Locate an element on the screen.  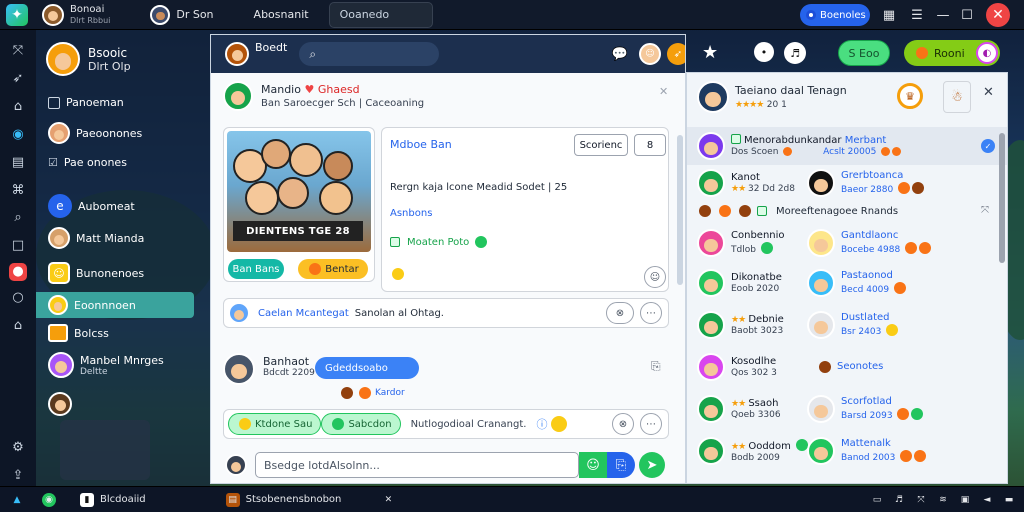
green-action-button: S Eoo is located at coordinates (864, 53).